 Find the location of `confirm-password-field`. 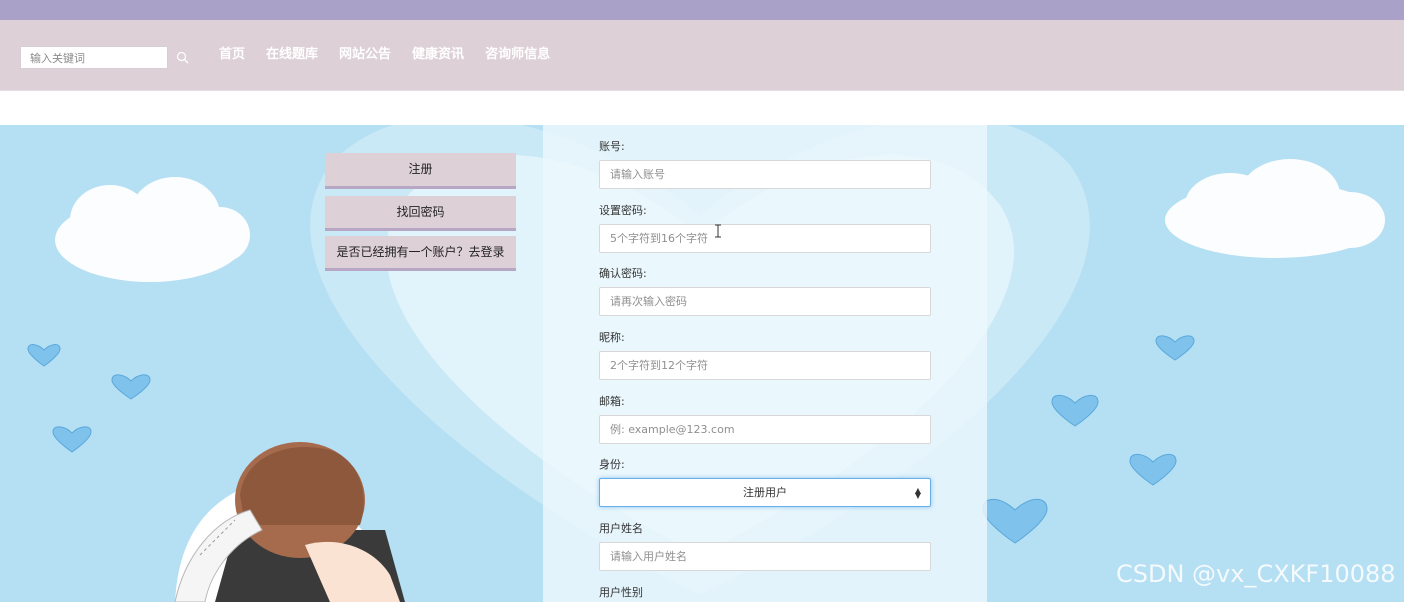

confirm-password-field is located at coordinates (765, 301).